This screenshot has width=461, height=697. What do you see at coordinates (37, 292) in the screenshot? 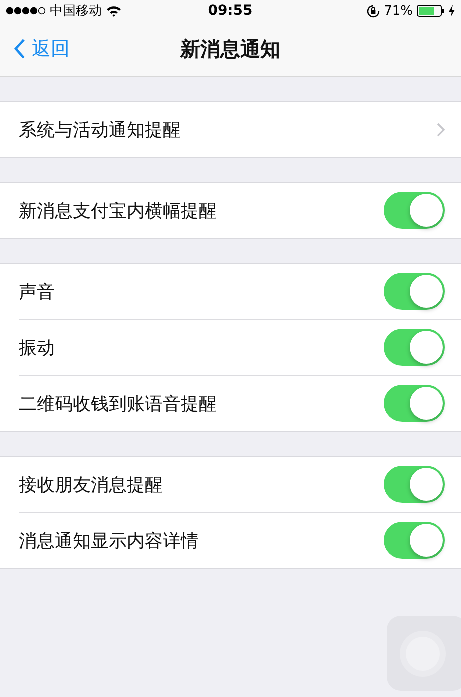
I see `row-label: 声音` at bounding box center [37, 292].